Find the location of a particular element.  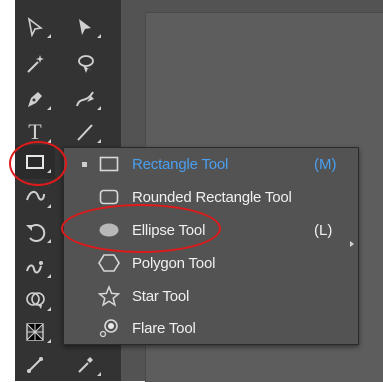

eyedropper-tool-icon is located at coordinates (85, 365).